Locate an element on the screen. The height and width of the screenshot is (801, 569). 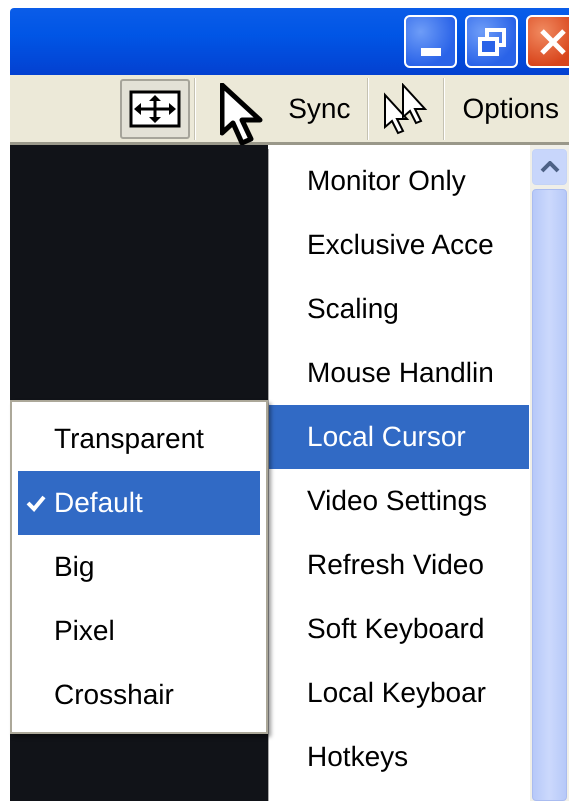
menu-item: Soft Keyboard is located at coordinates (399, 629).